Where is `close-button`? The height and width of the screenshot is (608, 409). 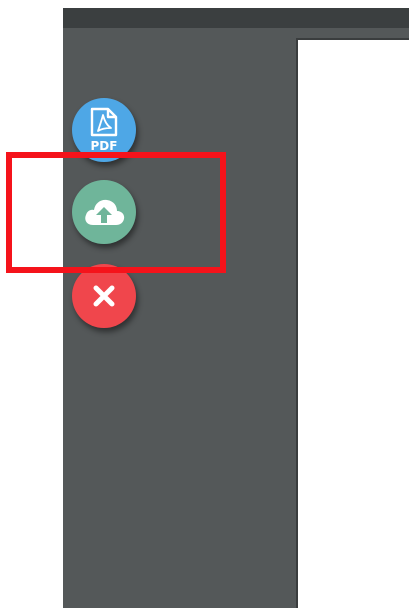 close-button is located at coordinates (104, 296).